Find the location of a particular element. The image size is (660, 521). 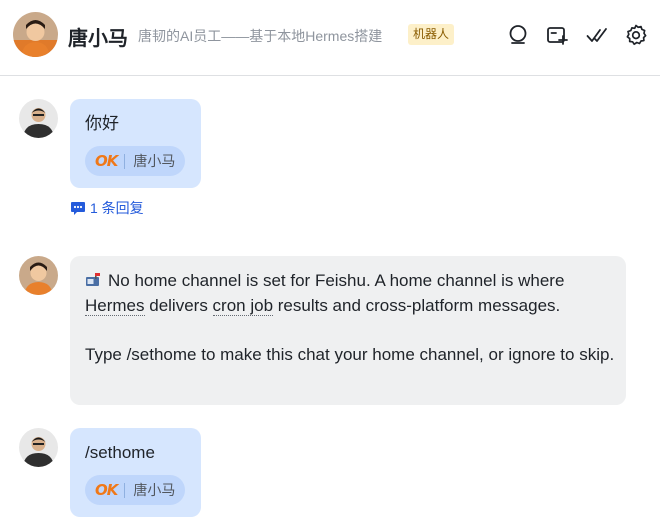

chat-header: 唐小马 唐韧的AI员工——基于本地Hermes搭建 机器人 is located at coordinates (330, 38).